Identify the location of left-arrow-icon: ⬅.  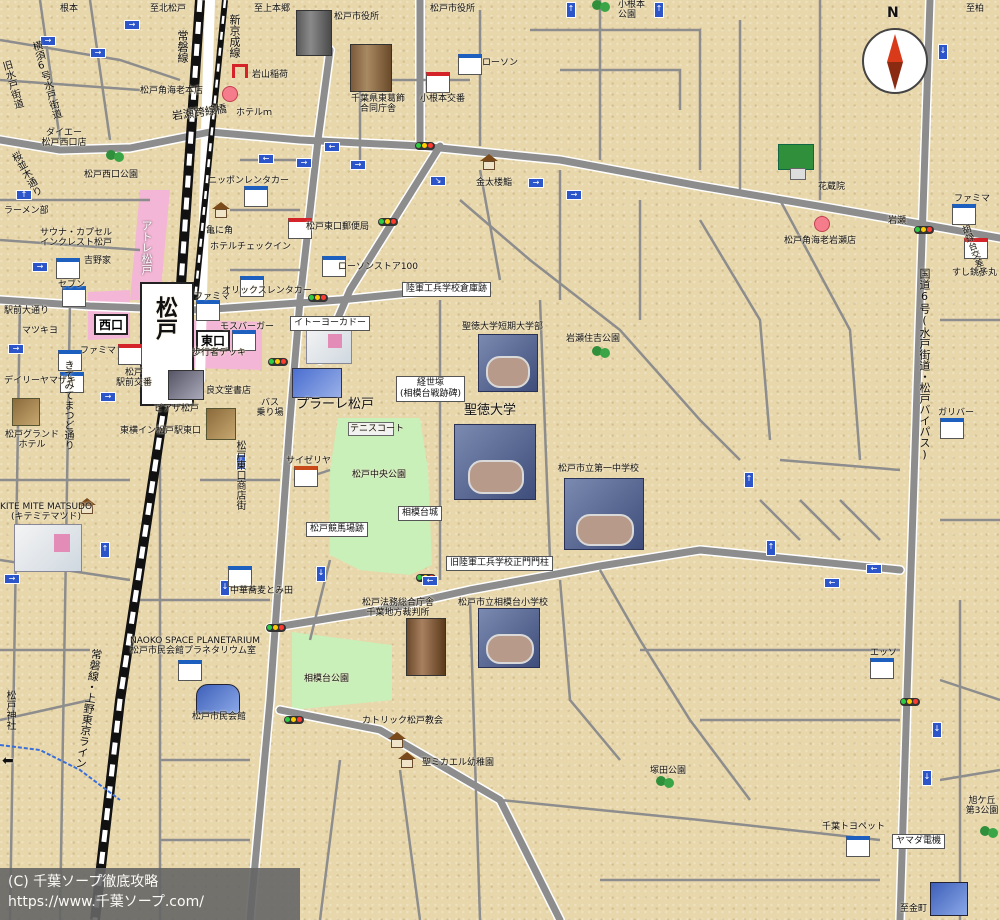
(8, 761).